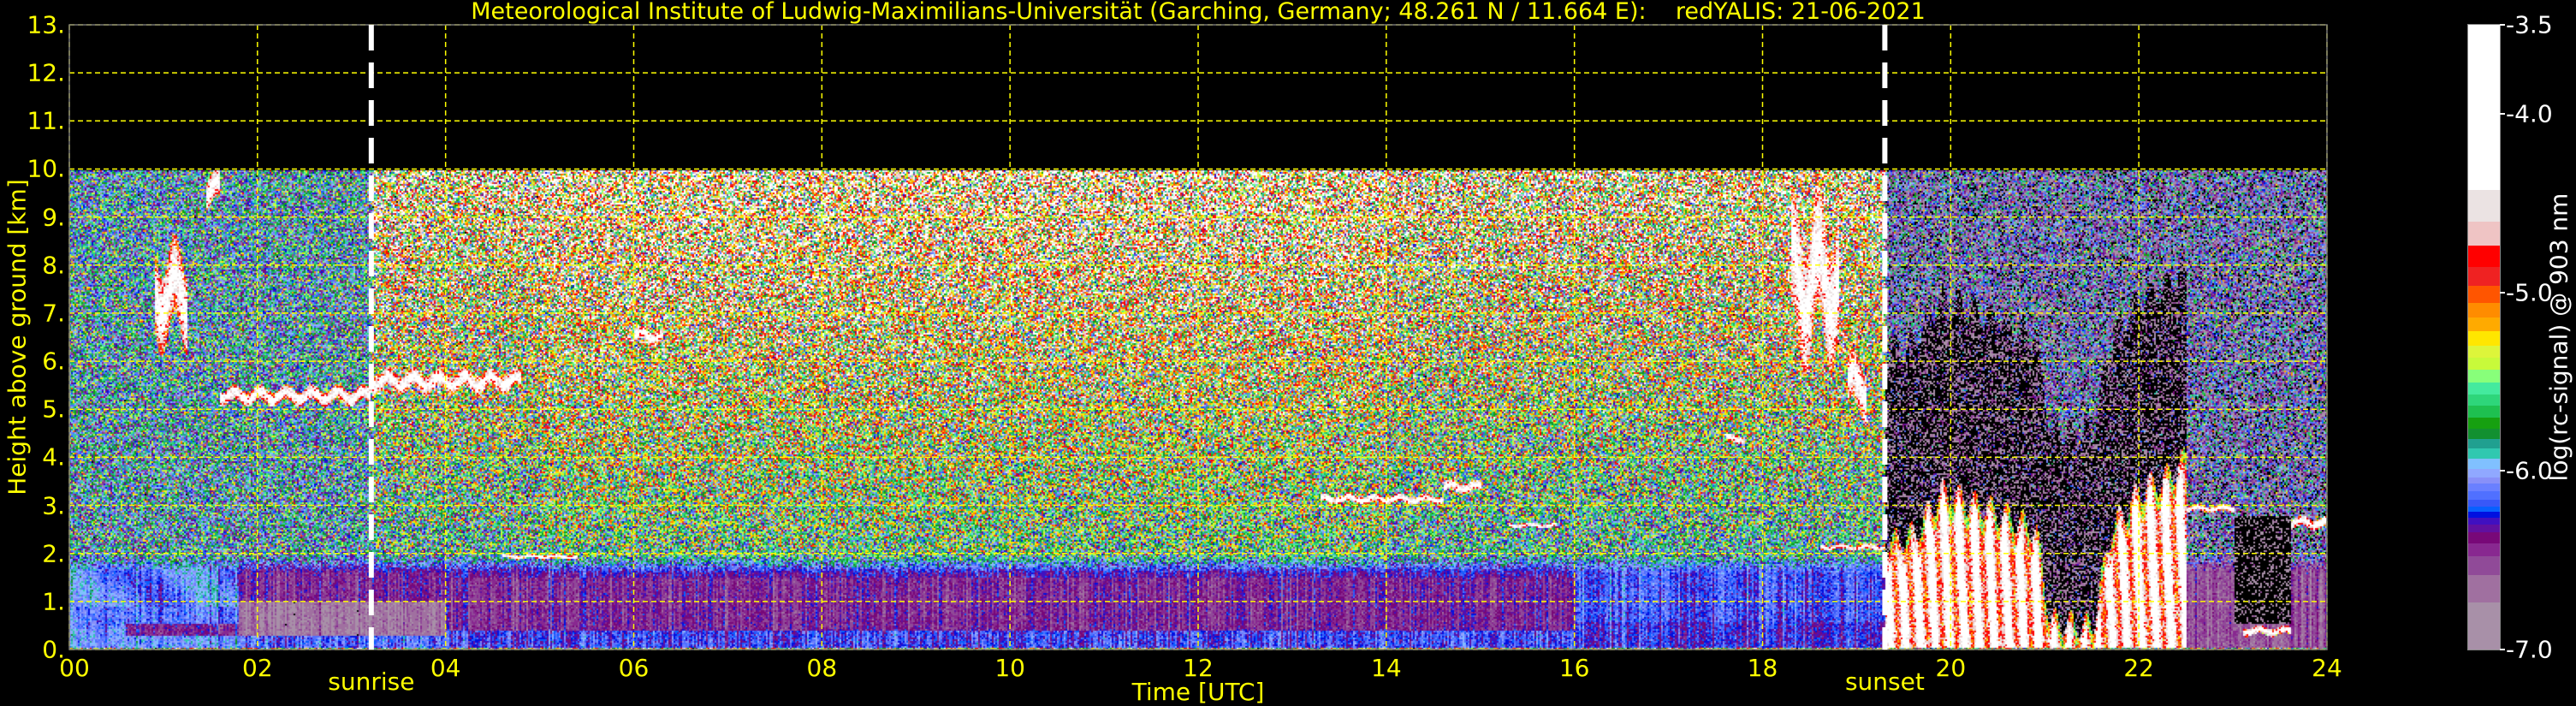 The width and height of the screenshot is (2576, 706). Describe the element at coordinates (1009, 668) in the screenshot. I see `x-tick-label: 10` at that location.